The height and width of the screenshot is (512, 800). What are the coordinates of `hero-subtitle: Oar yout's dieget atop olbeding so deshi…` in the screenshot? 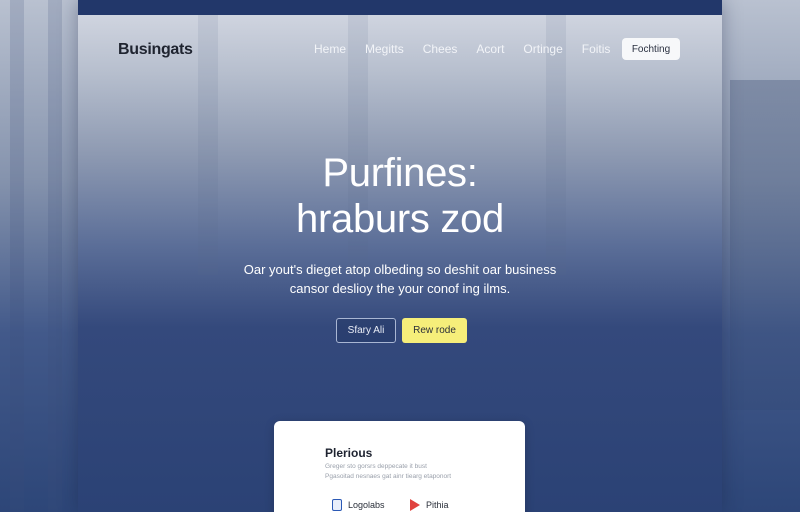 It's located at (400, 279).